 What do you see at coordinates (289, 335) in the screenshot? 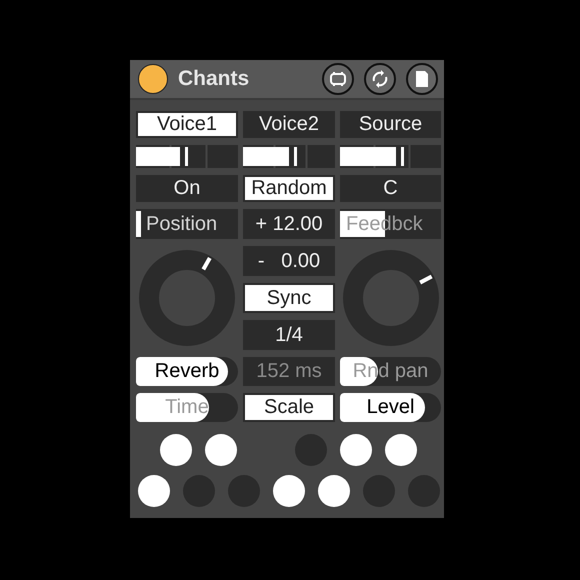
I see `division-value: 1/4` at bounding box center [289, 335].